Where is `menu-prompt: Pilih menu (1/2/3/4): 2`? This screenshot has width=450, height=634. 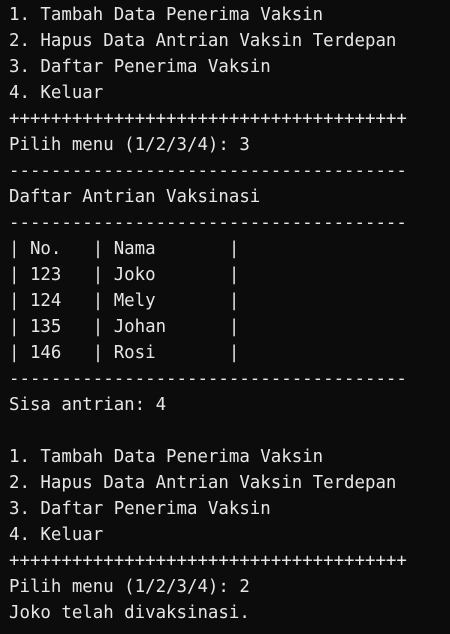 menu-prompt: Pilih menu (1/2/3/4): 2 is located at coordinates (129, 587).